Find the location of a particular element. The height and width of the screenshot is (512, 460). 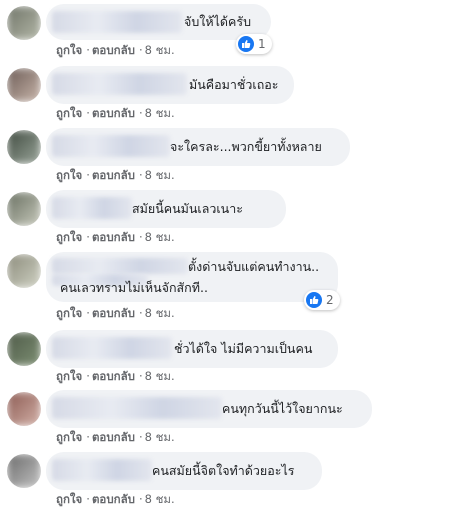

comment-bubble: คนสมัยนี้จิตใจทำด้วยอะไร is located at coordinates (184, 471).